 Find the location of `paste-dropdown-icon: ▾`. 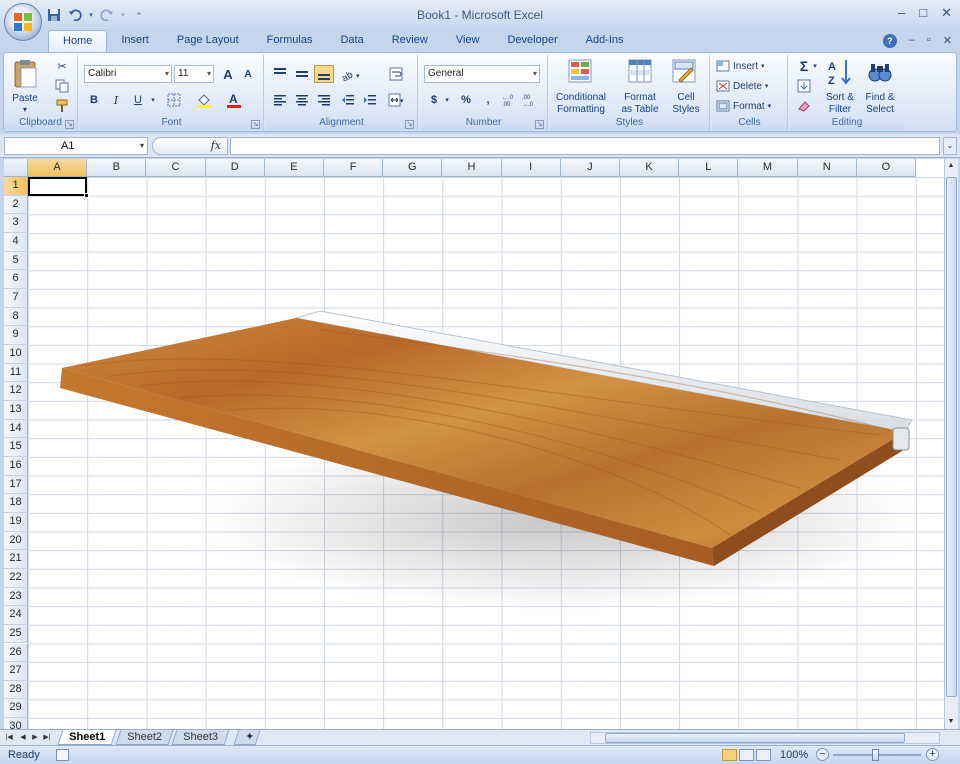

paste-dropdown-icon: ▾ is located at coordinates (25, 109).